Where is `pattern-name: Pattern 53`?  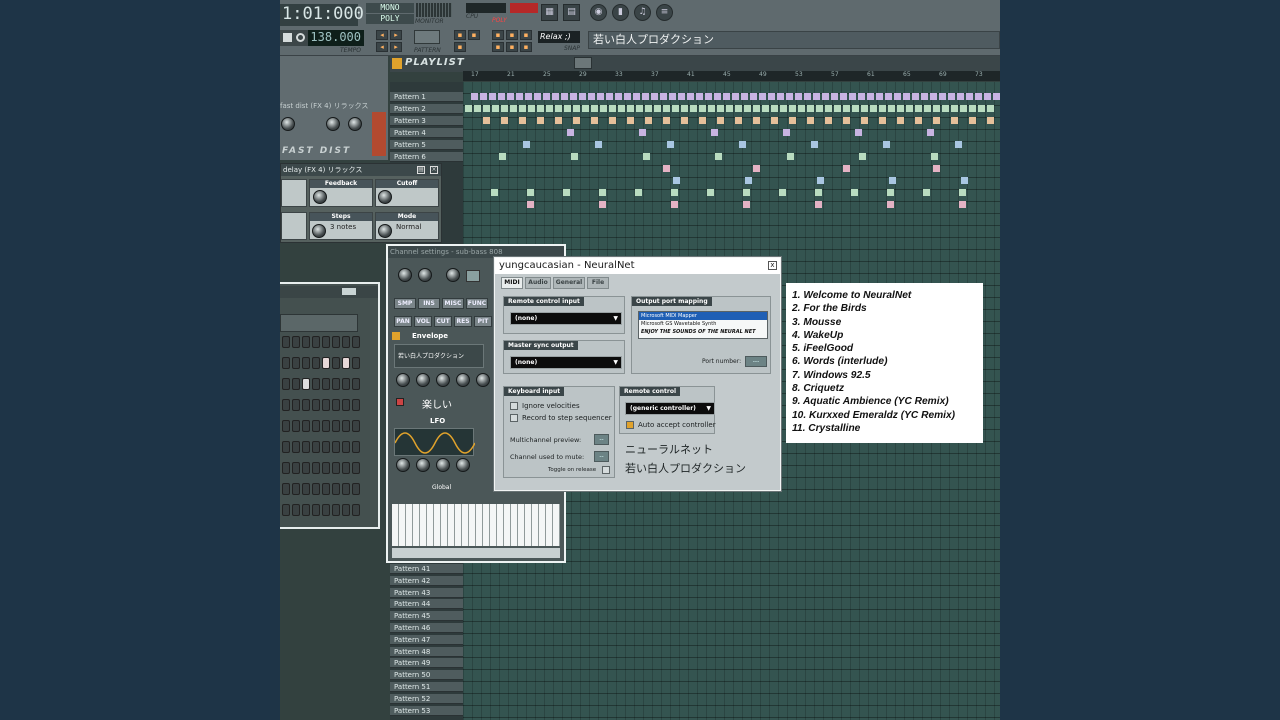 pattern-name: Pattern 53 is located at coordinates (426, 710).